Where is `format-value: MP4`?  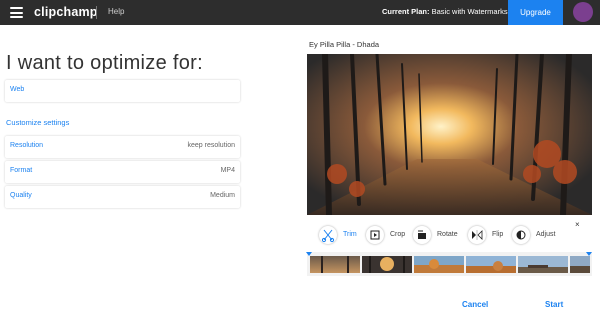
format-value: MP4 is located at coordinates (227, 170).